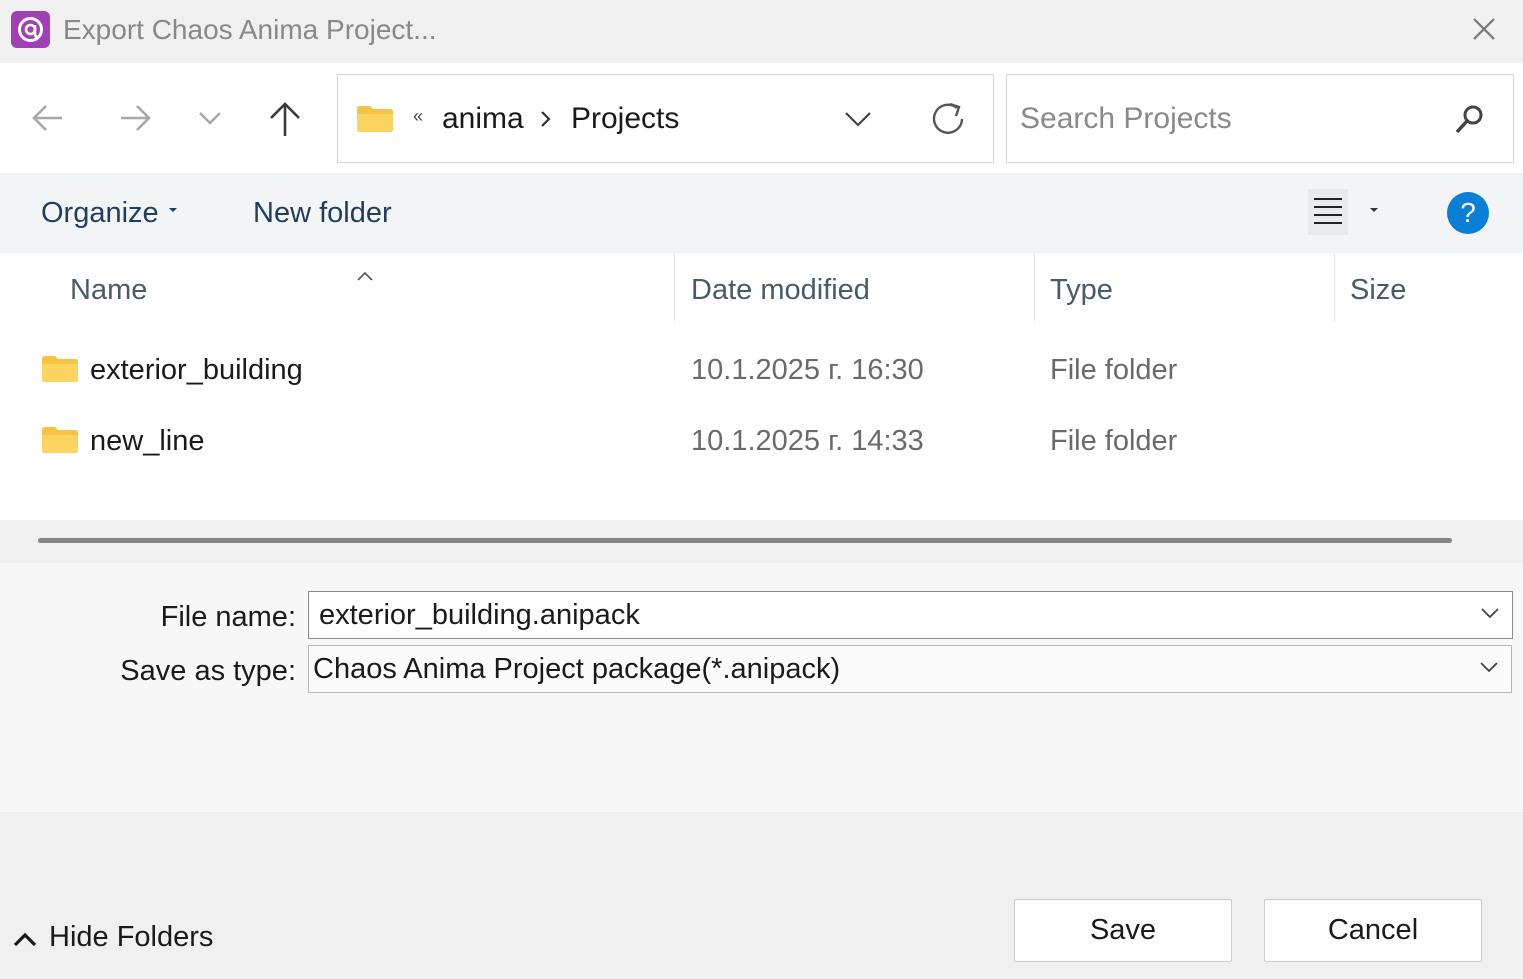 Image resolution: width=1523 pixels, height=979 pixels. What do you see at coordinates (1348, 212) in the screenshot?
I see `list-view-icon` at bounding box center [1348, 212].